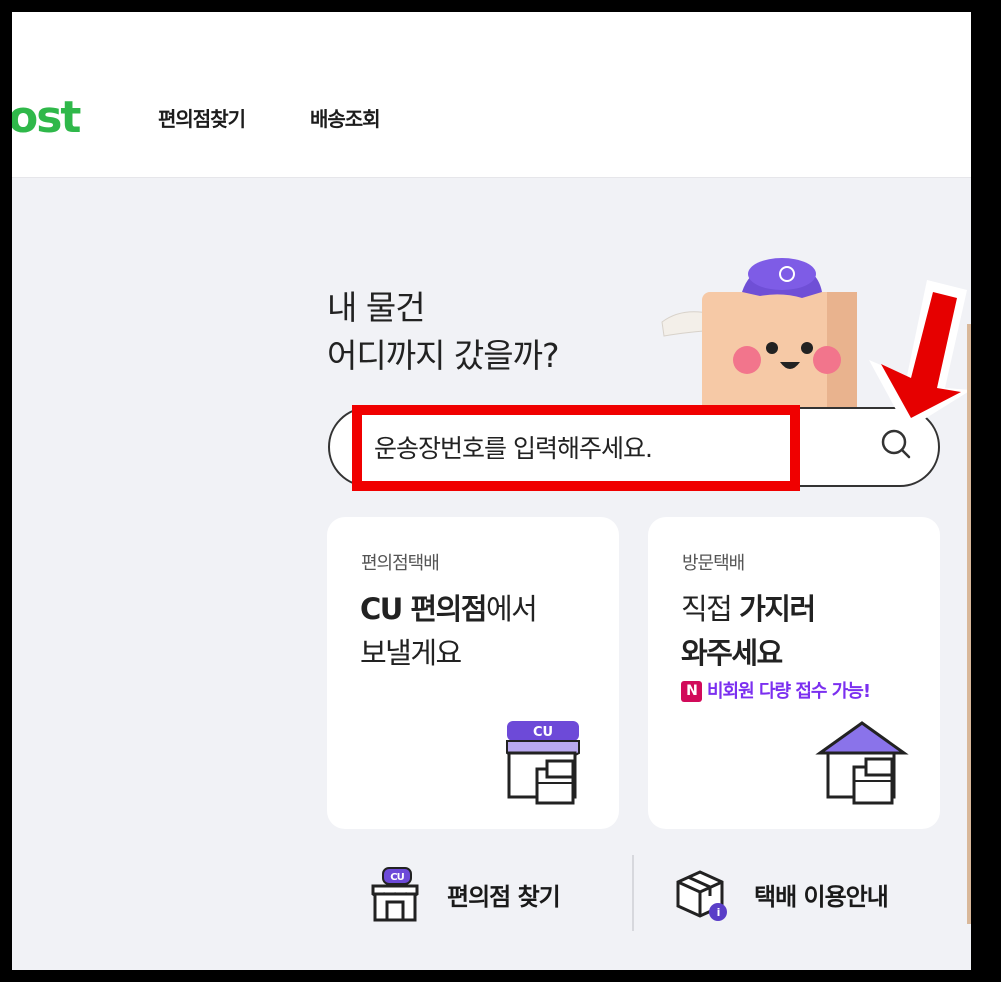 The height and width of the screenshot is (982, 1001). Describe the element at coordinates (202, 117) in the screenshot. I see `nav-find-store: 편의점찾기` at that location.